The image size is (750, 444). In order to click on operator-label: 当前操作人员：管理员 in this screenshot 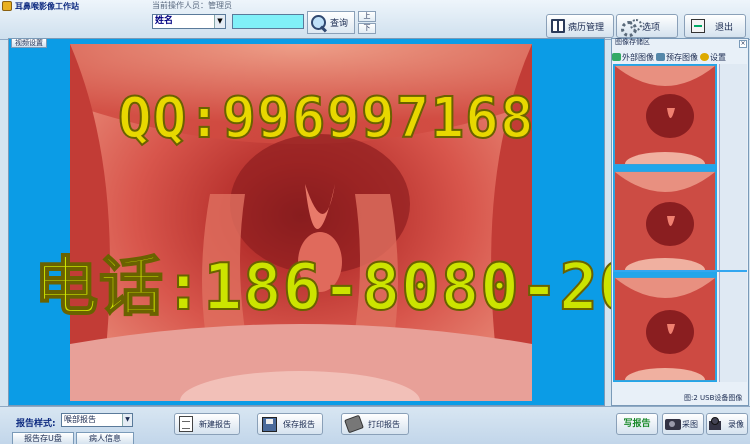, I will do `click(192, 5)`.